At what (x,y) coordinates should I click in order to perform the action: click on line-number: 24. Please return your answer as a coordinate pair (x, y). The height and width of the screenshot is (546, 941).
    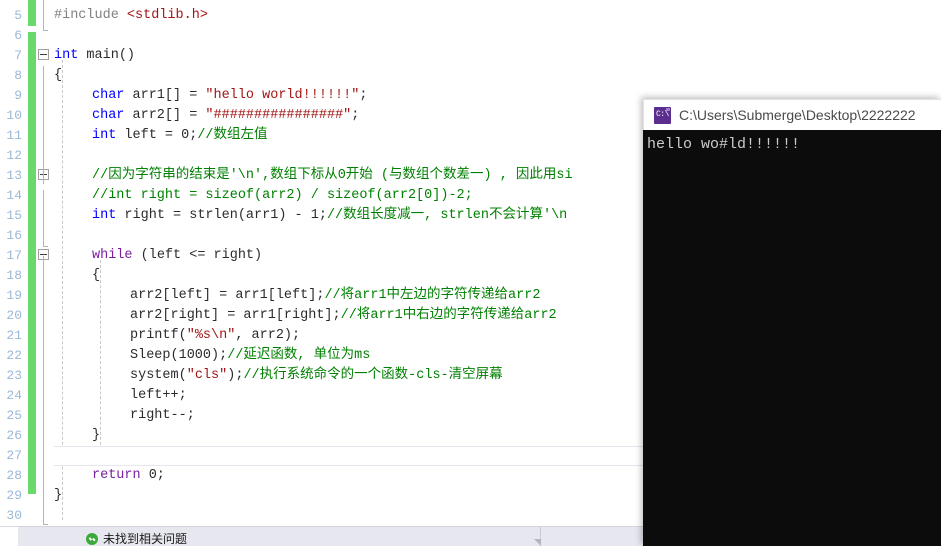
    Looking at the image, I should click on (14, 395).